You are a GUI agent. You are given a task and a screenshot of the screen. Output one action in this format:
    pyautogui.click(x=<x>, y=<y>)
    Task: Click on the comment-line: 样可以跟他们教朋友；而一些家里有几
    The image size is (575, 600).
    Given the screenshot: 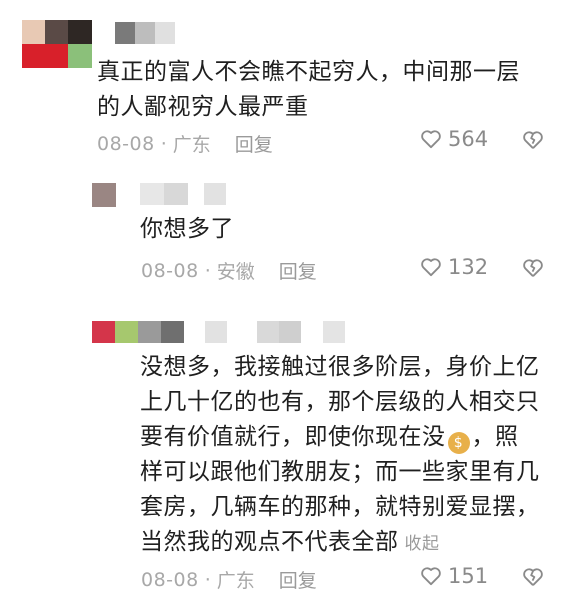 What is the action you would take?
    pyautogui.click(x=340, y=472)
    